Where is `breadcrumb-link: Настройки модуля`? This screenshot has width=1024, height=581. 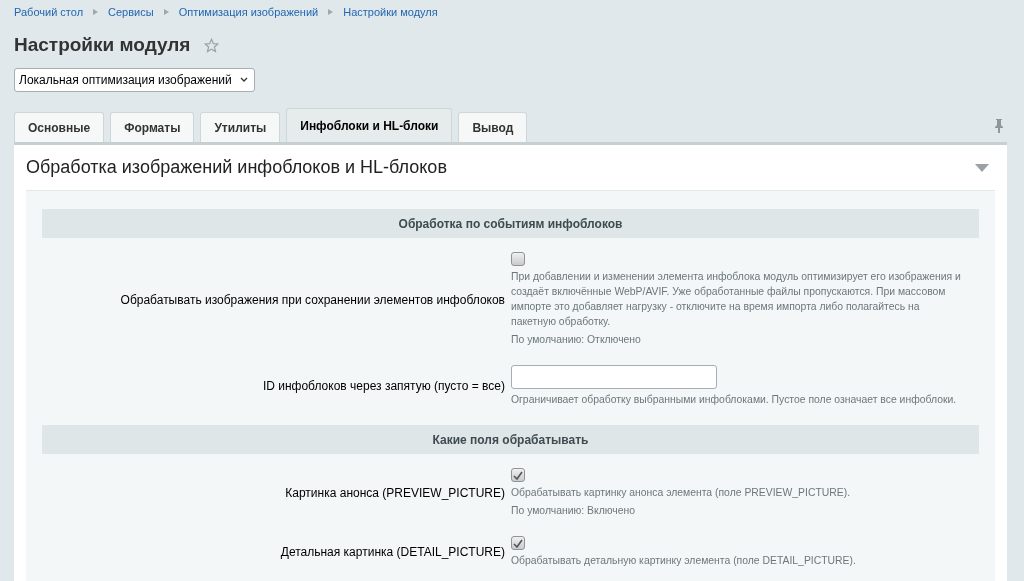
breadcrumb-link: Настройки модуля is located at coordinates (390, 12).